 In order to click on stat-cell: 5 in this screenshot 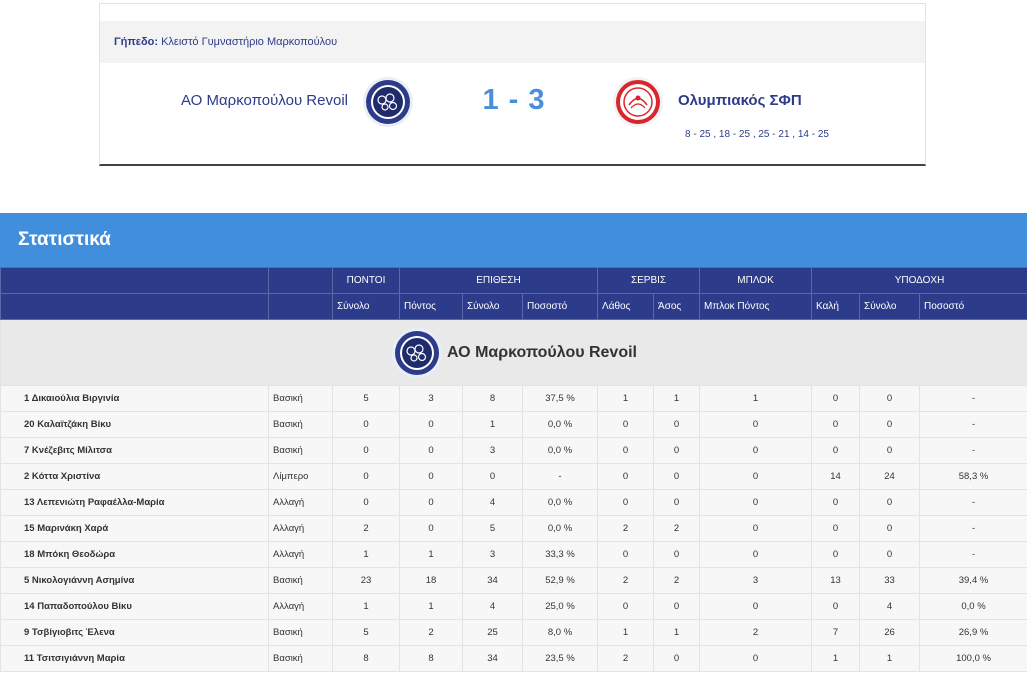, I will do `click(492, 528)`.